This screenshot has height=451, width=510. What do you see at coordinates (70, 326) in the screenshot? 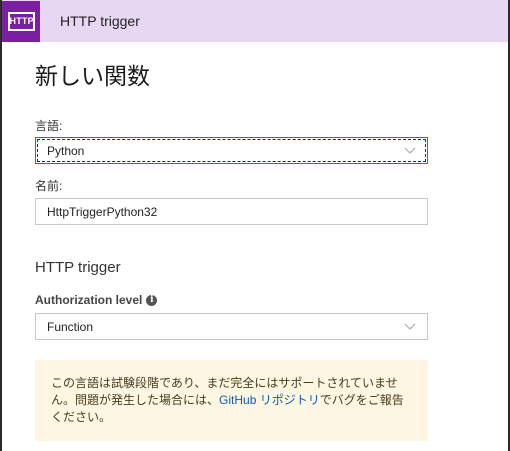
I see `authorization-level-value: Function` at bounding box center [70, 326].